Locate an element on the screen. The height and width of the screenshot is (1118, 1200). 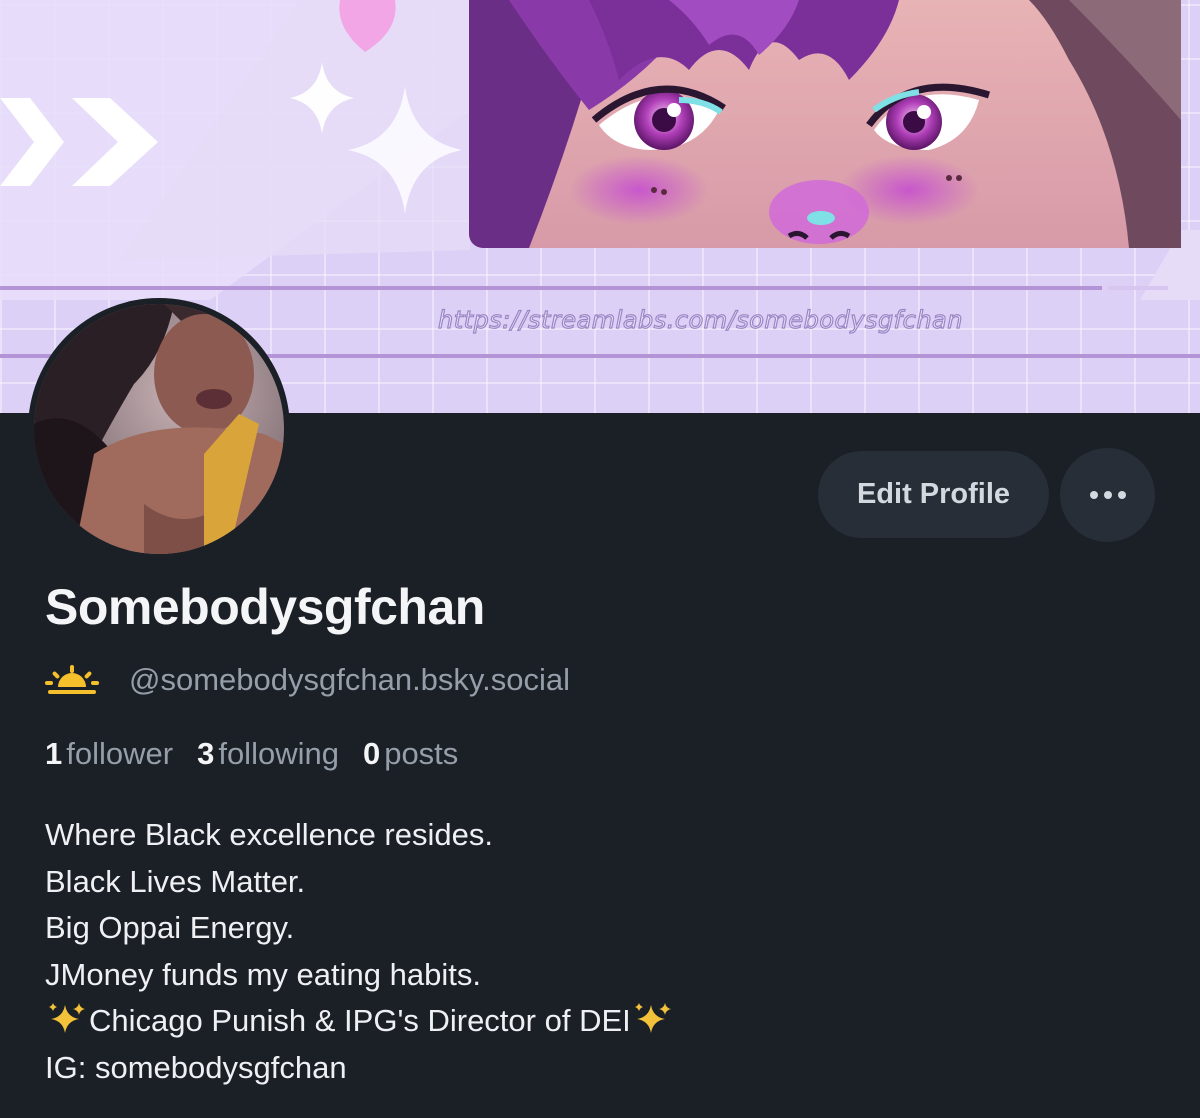
profile-stats: 1 follower 3 following 0 posts is located at coordinates (251, 754).